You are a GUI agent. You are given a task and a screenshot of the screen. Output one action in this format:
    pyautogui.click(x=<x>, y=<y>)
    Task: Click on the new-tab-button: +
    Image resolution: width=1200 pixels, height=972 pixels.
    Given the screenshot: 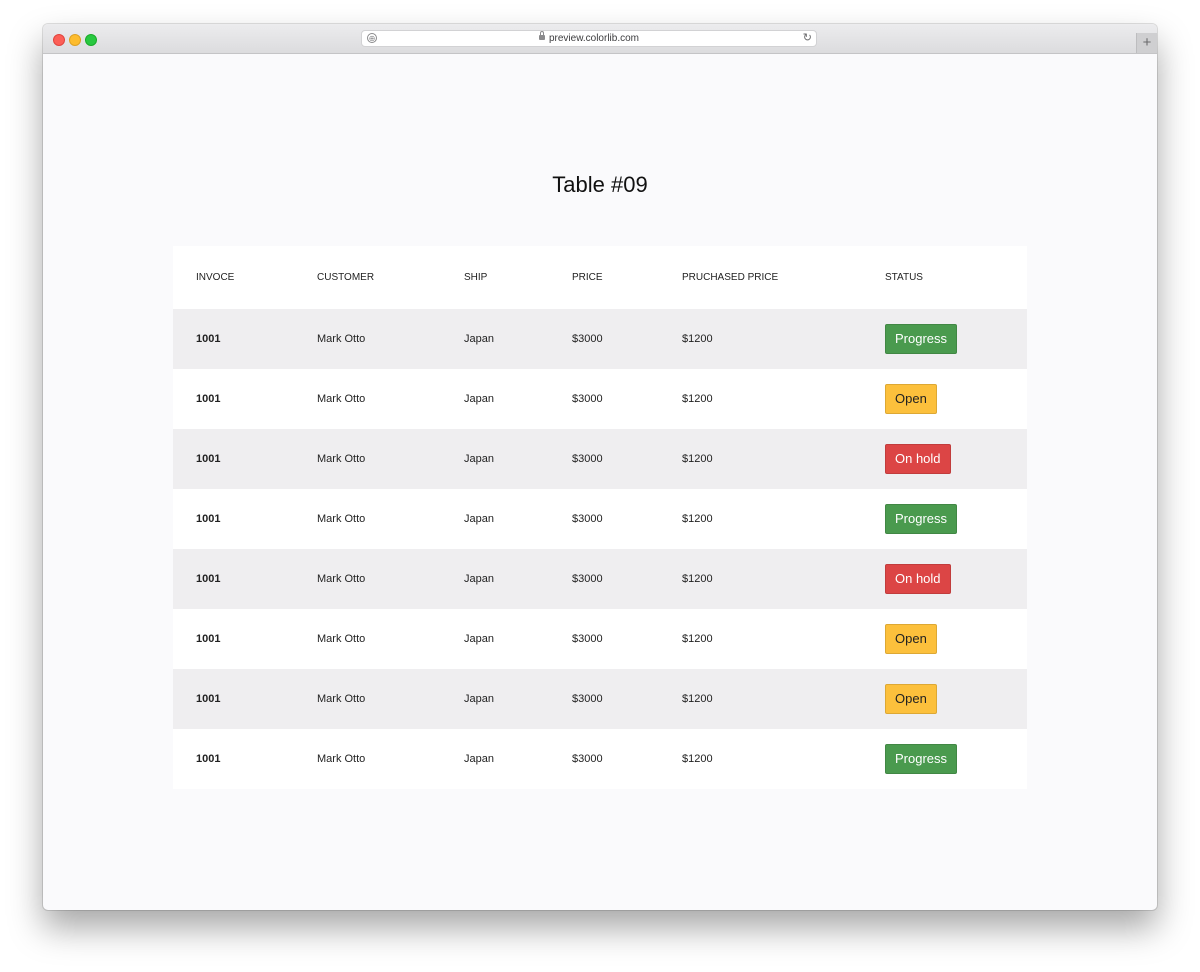 What is the action you would take?
    pyautogui.click(x=1146, y=43)
    